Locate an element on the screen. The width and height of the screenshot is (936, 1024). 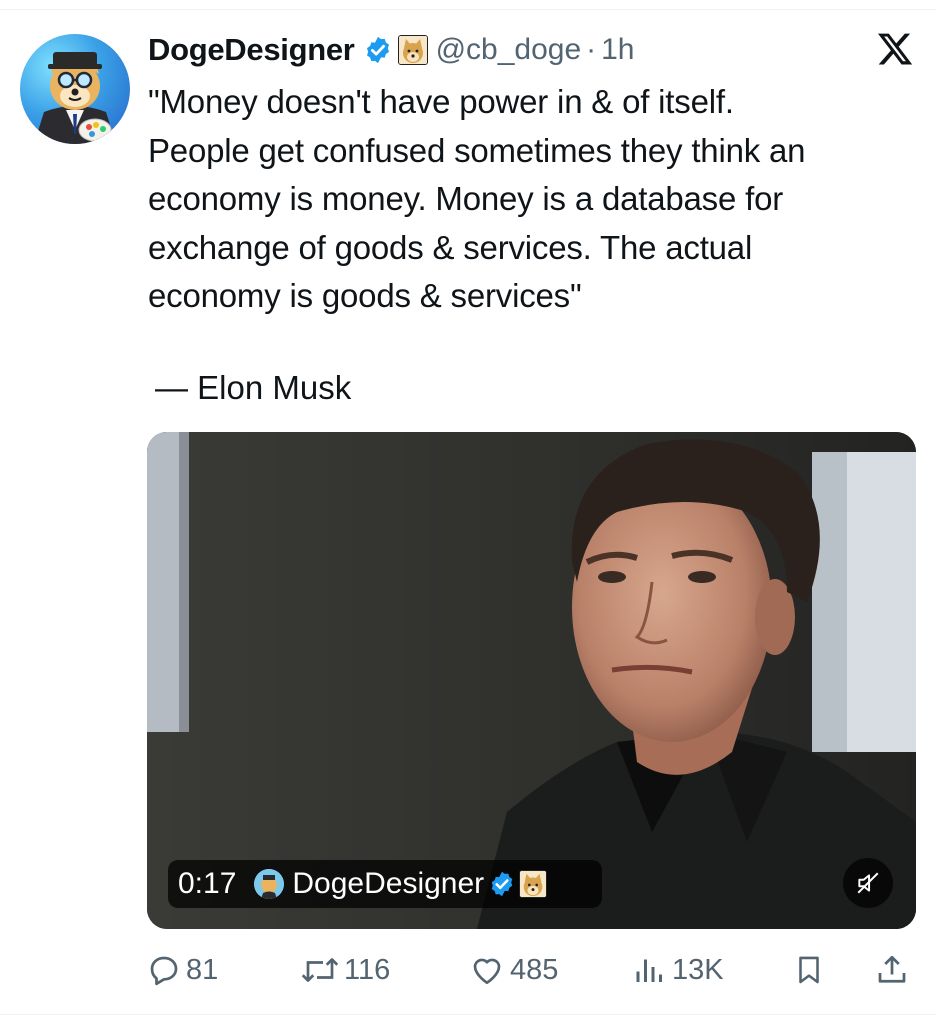
like-count: 485 is located at coordinates (534, 969).